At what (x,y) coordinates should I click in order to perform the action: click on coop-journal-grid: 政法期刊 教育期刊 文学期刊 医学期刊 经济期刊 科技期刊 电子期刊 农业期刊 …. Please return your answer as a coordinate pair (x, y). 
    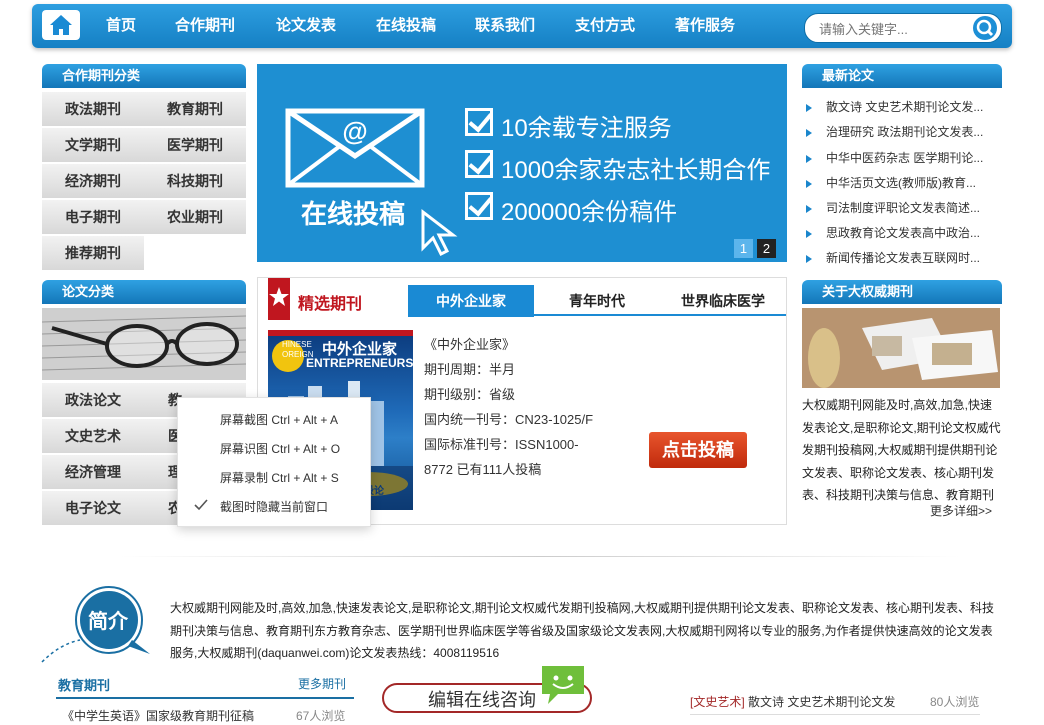
    Looking at the image, I should click on (144, 182).